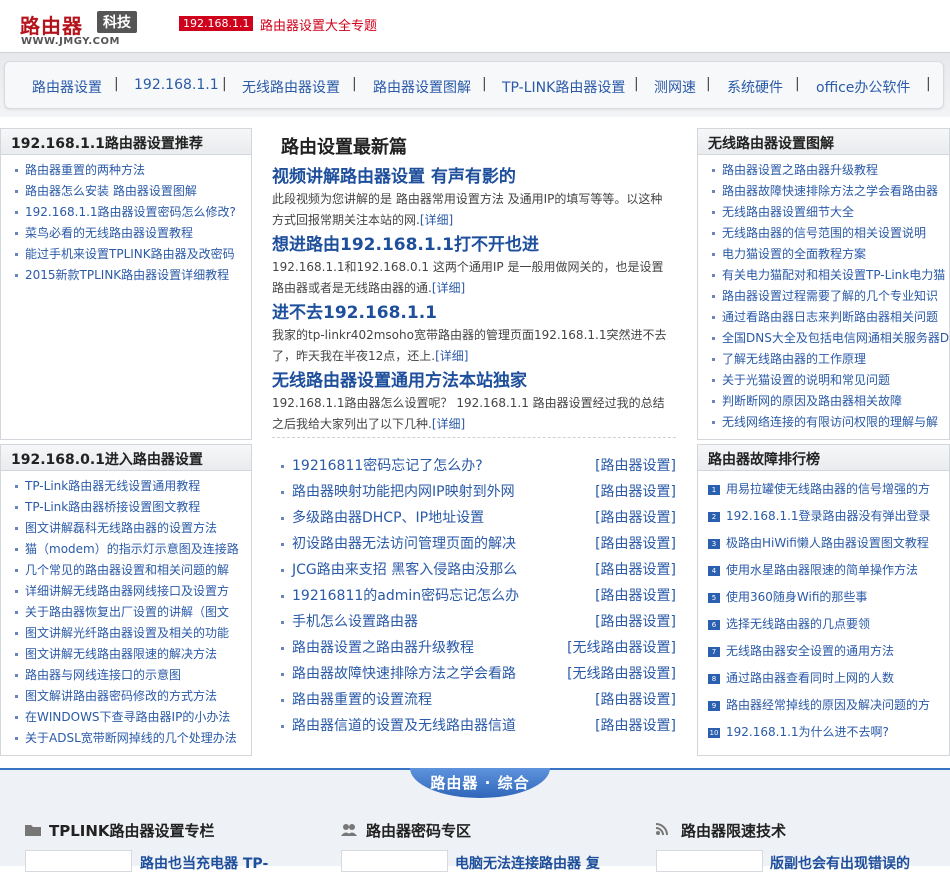  I want to click on article-title: 无线路由器设置通用方法本站独家, so click(472, 378).